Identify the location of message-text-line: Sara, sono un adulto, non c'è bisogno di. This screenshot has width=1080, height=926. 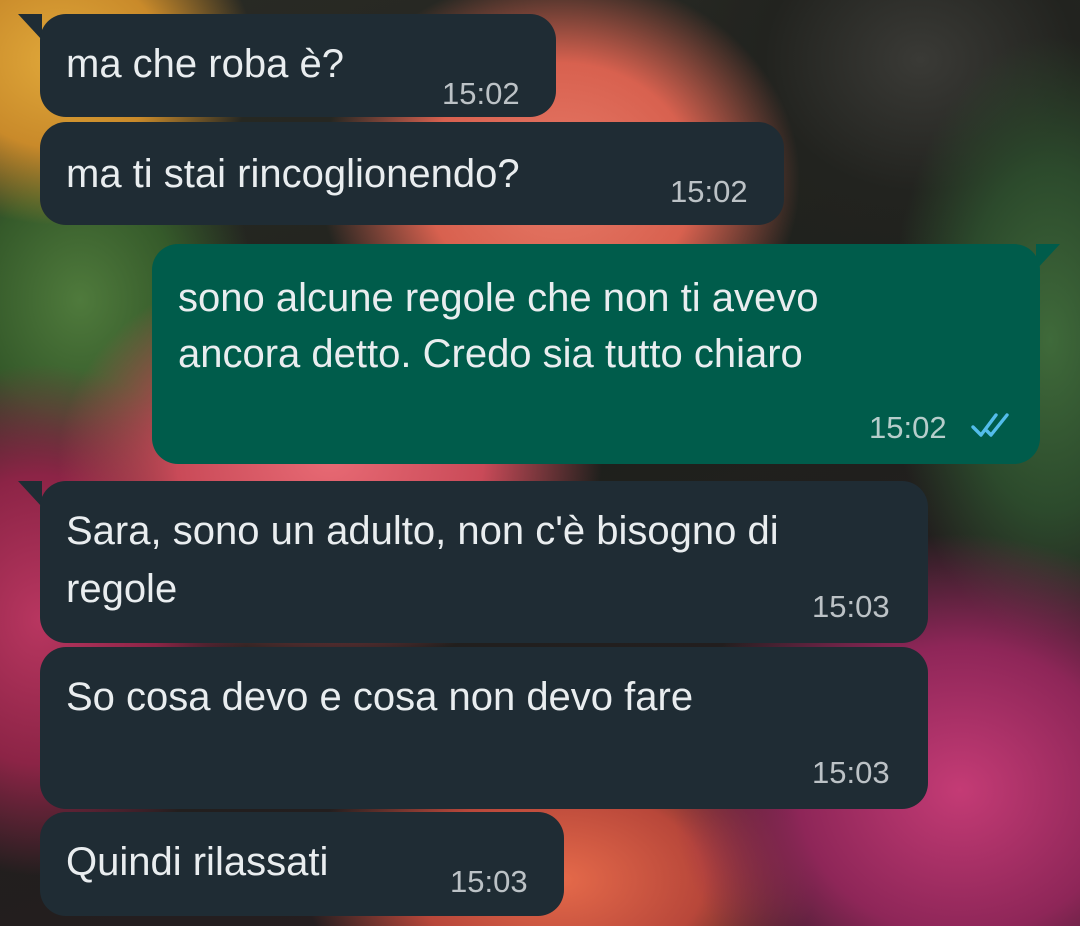
(422, 531).